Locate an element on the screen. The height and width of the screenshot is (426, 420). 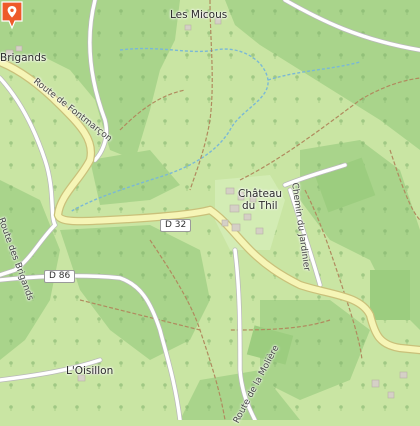
place-label-brigands: Brigands is located at coordinates (23, 58).